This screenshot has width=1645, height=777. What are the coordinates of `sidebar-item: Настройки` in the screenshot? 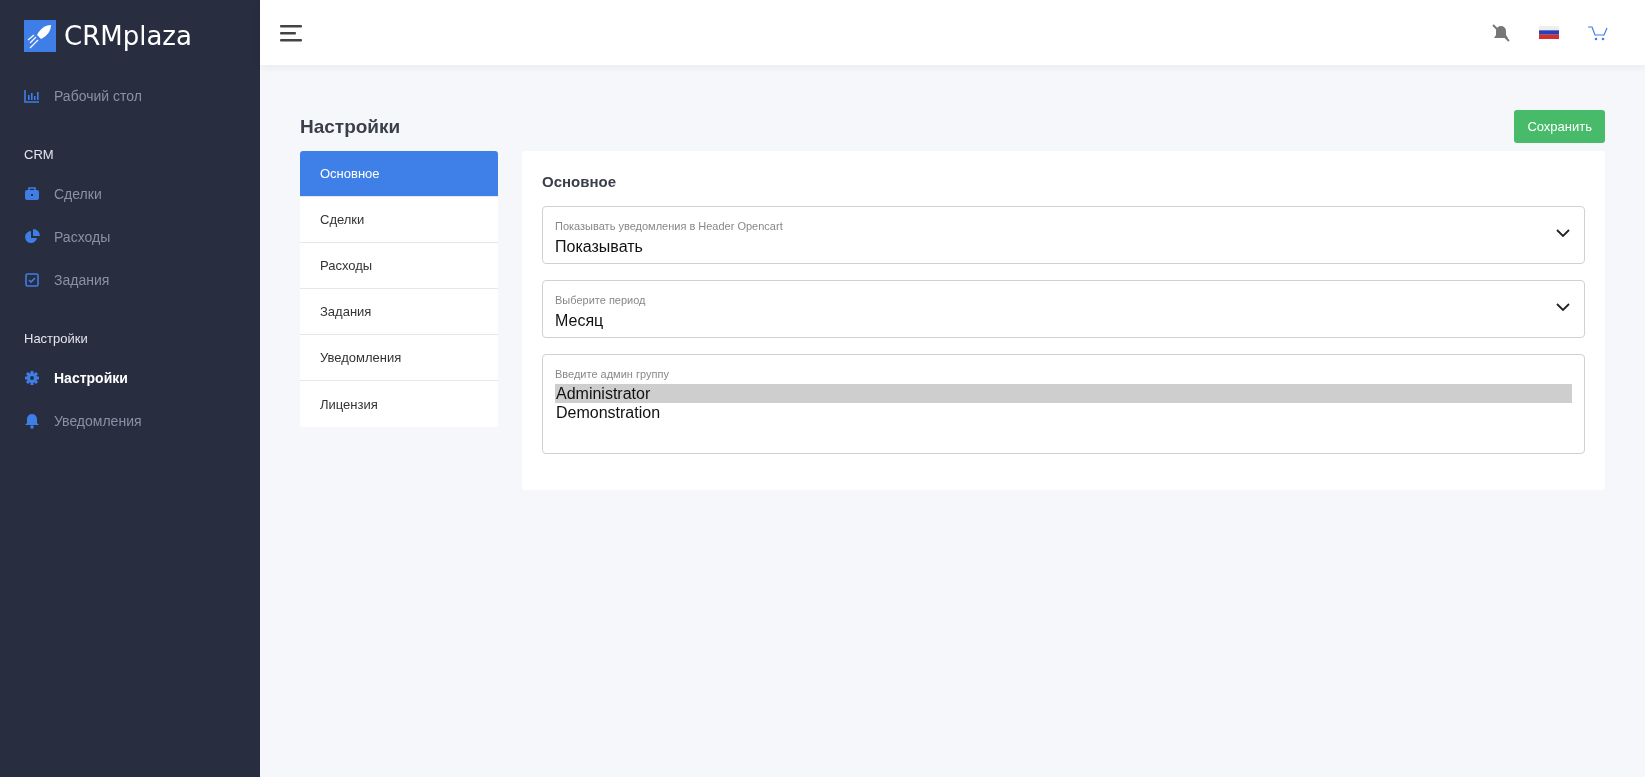 It's located at (76, 377).